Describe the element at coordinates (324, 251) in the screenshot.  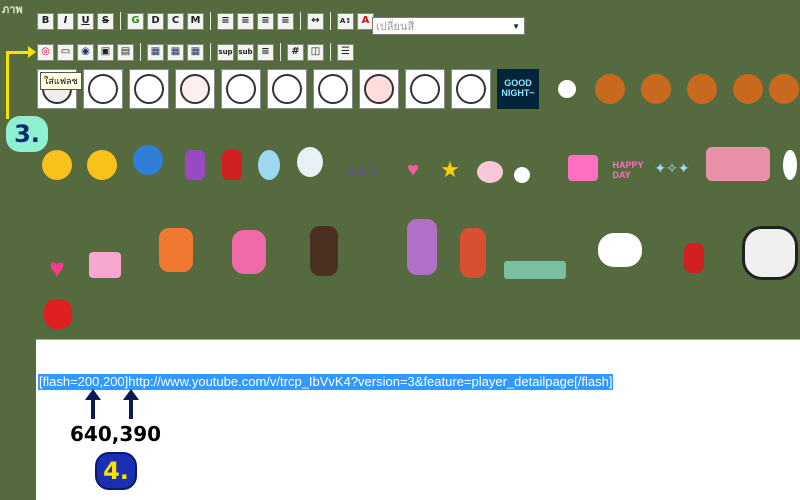
I see `emoticon-boy-portrait` at that location.